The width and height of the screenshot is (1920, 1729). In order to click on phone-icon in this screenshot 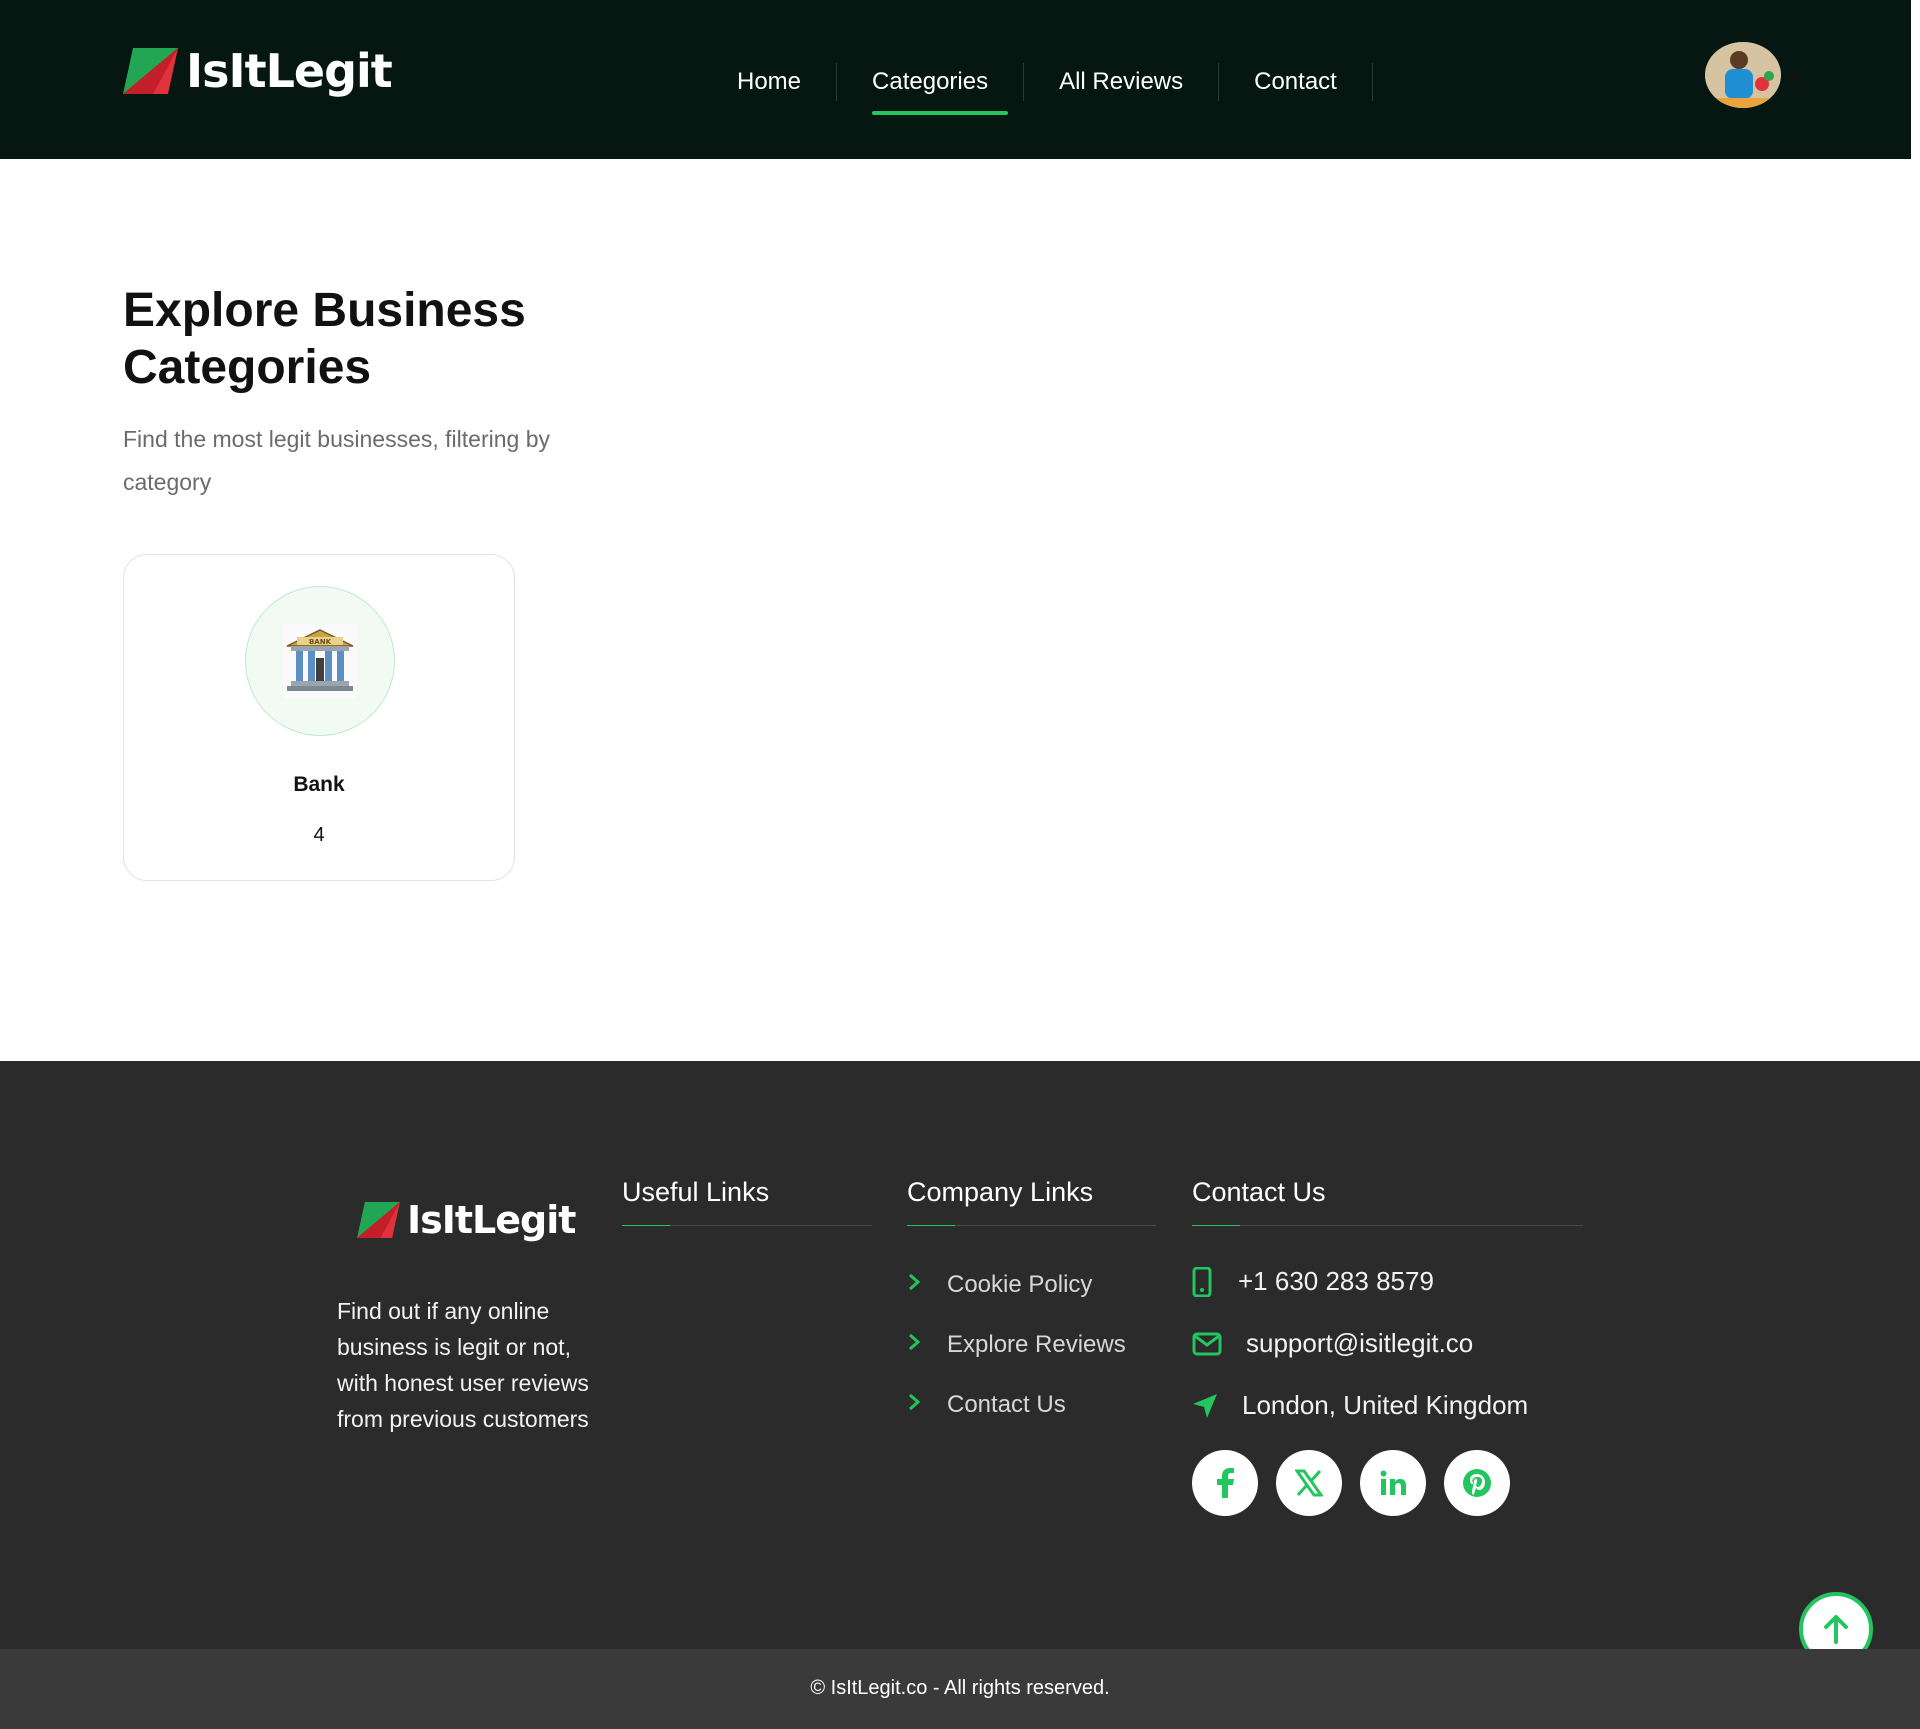, I will do `click(1215, 1281)`.